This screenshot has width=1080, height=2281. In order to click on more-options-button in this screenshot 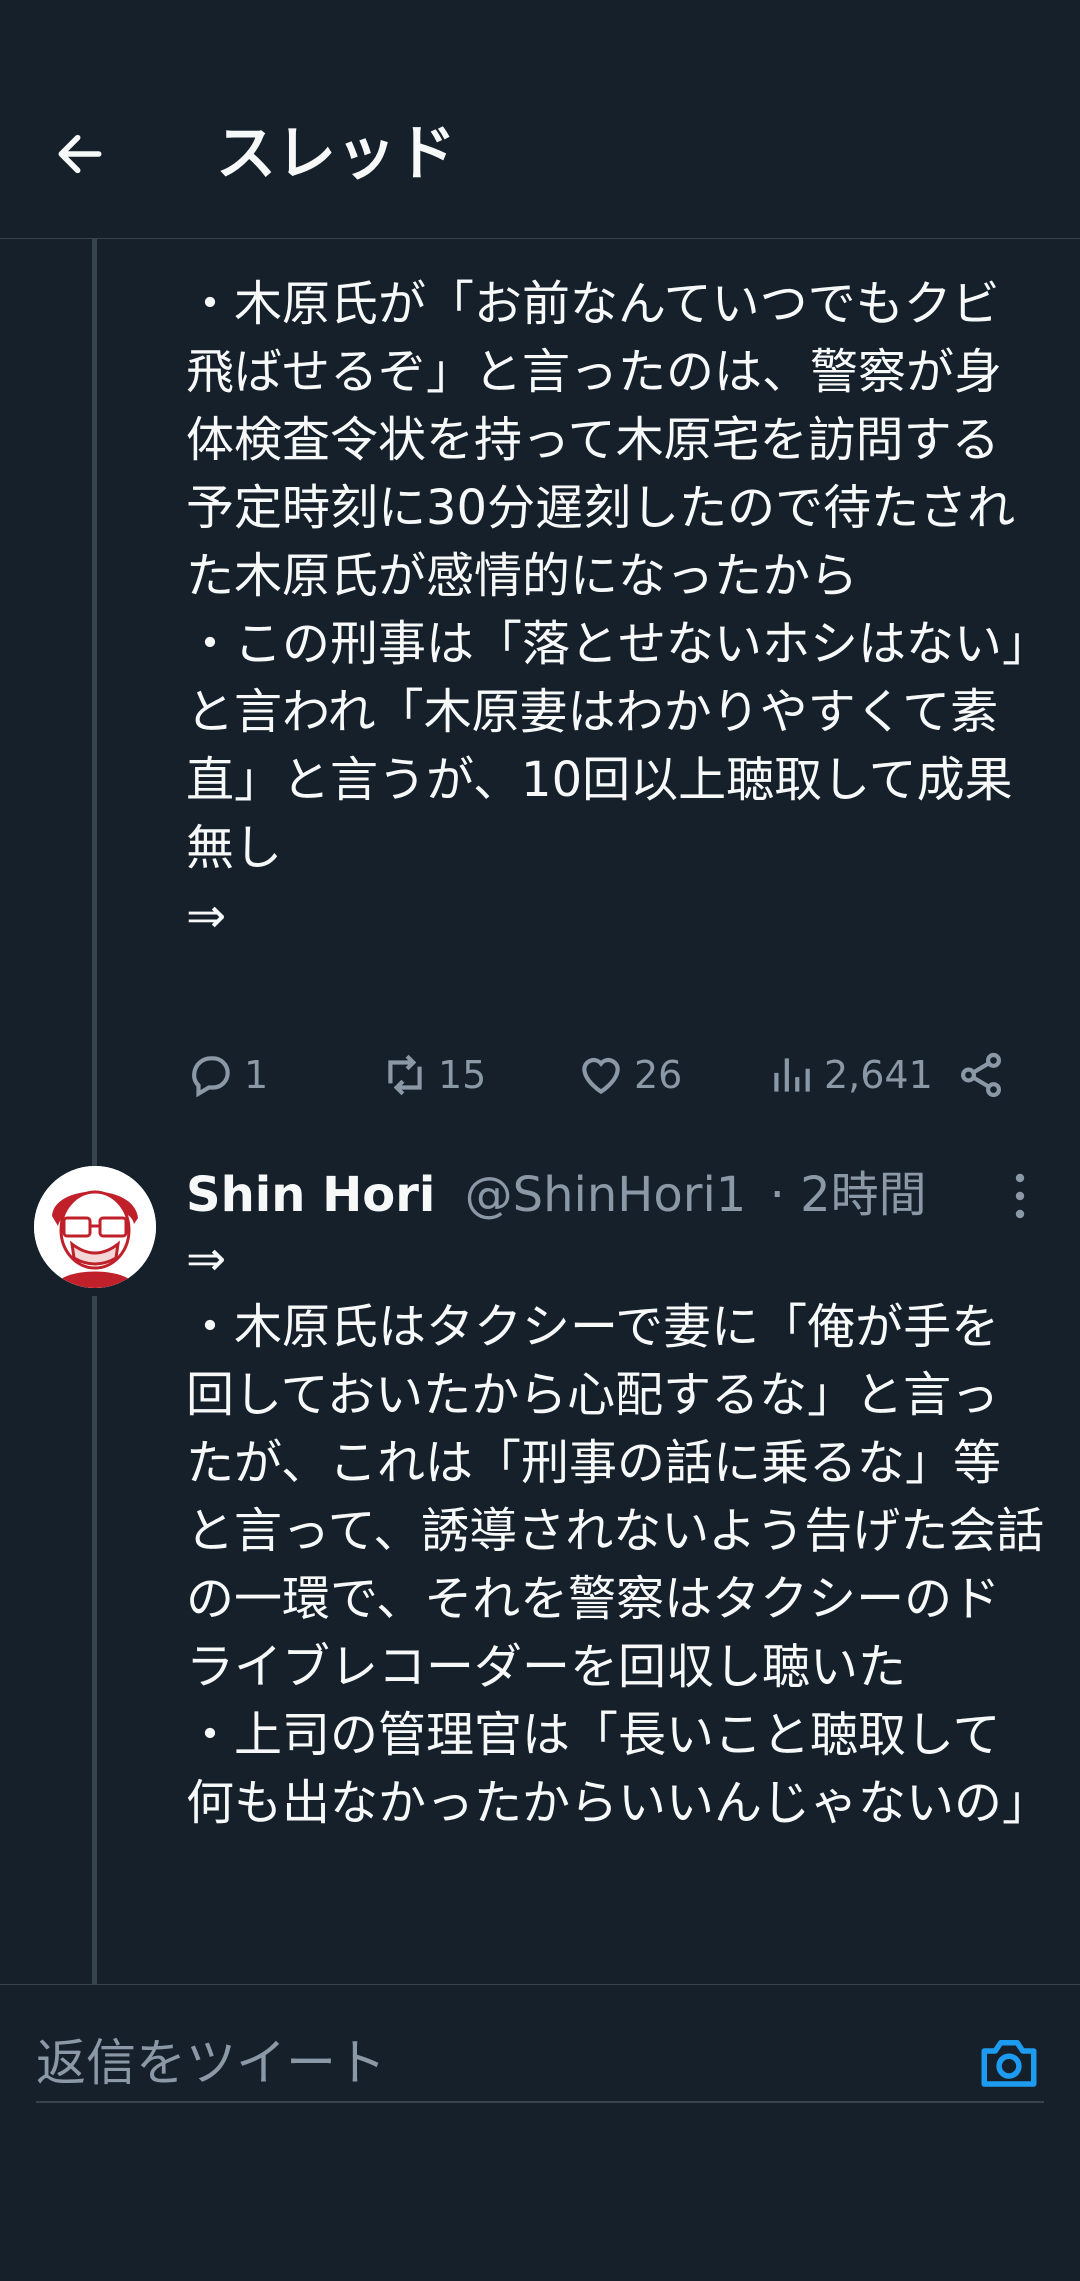, I will do `click(1020, 1196)`.